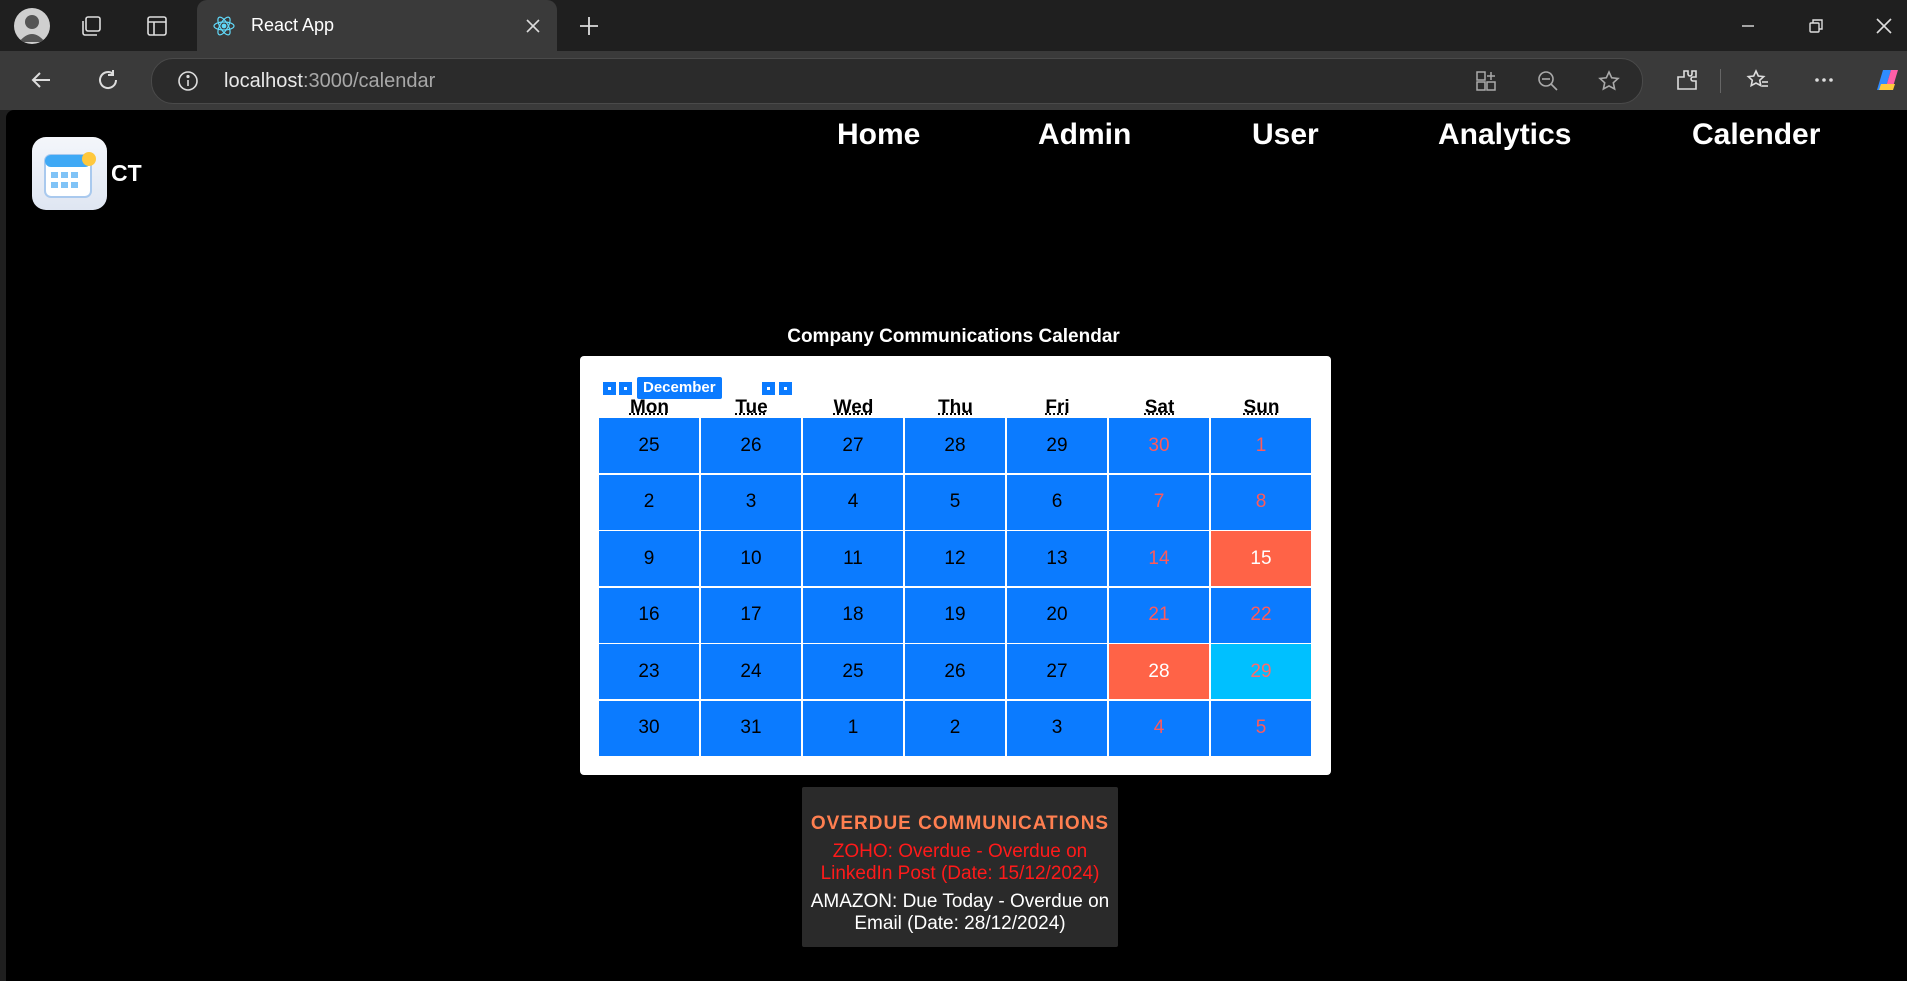 The image size is (1907, 981). What do you see at coordinates (1884, 26) in the screenshot?
I see `close-window-icon` at bounding box center [1884, 26].